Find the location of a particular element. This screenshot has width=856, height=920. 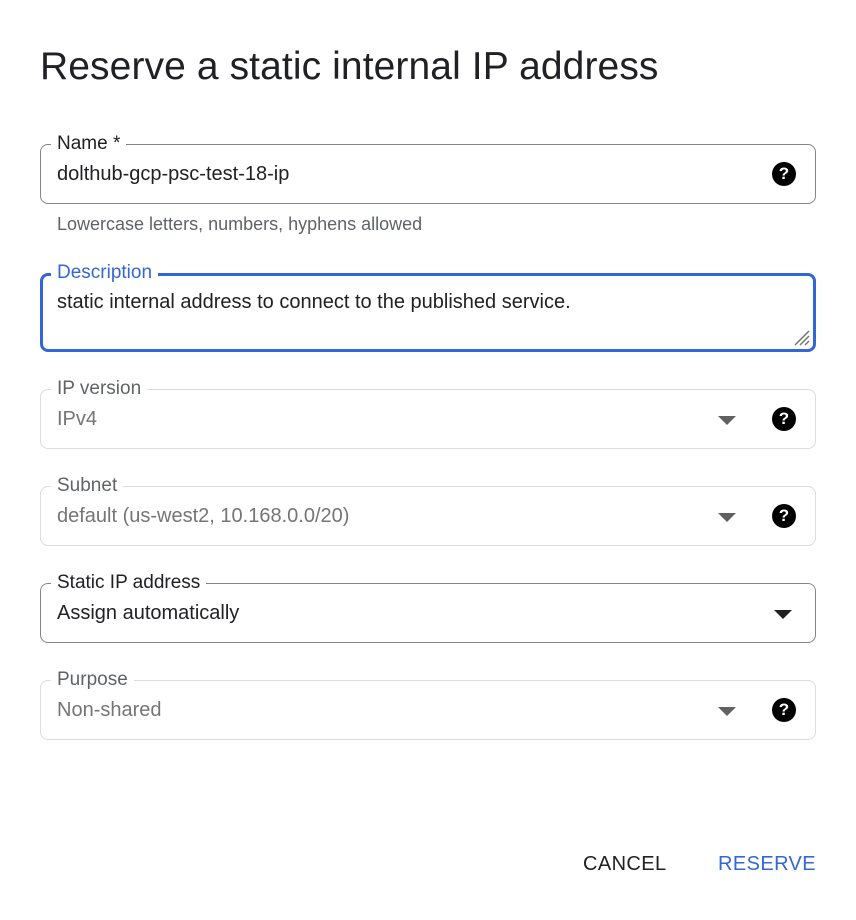

static-ip-label: Static IP address is located at coordinates (129, 583).